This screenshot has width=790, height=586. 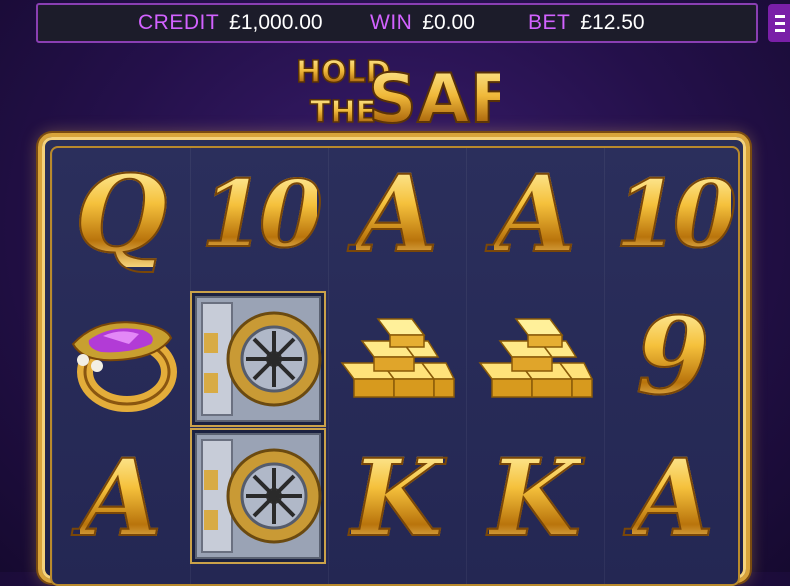 What do you see at coordinates (391, 22) in the screenshot?
I see `win-label: WIN` at bounding box center [391, 22].